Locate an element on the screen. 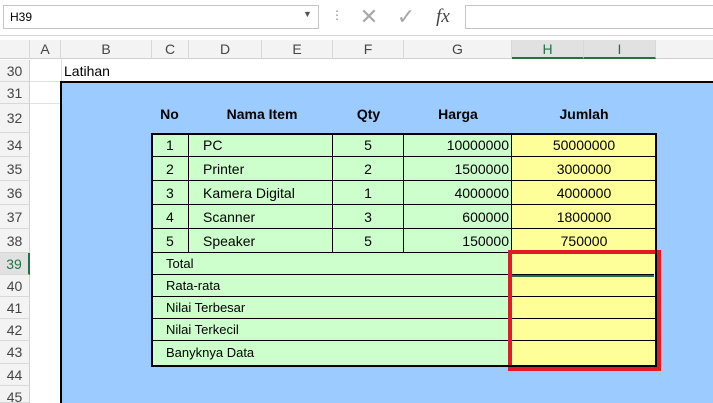 The height and width of the screenshot is (403, 713). summary-label-count: Banyknya Data is located at coordinates (331, 354).